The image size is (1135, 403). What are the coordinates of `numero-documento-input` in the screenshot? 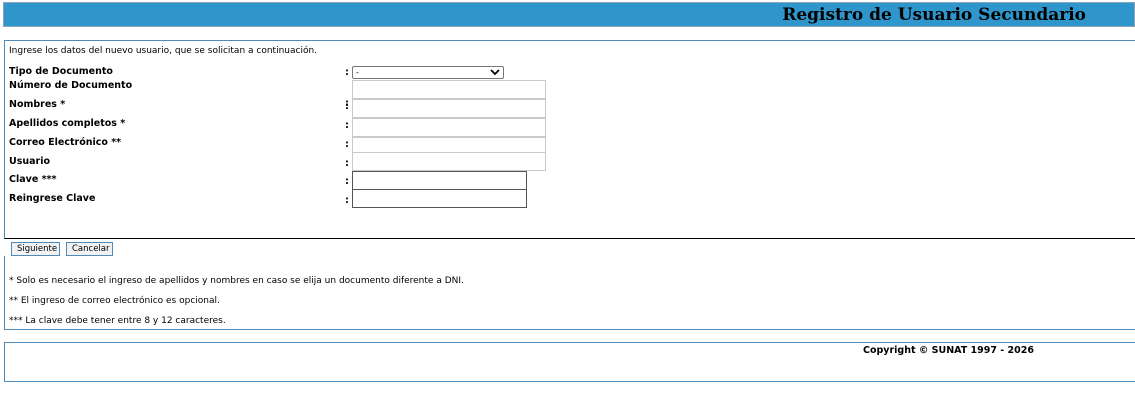 It's located at (449, 89).